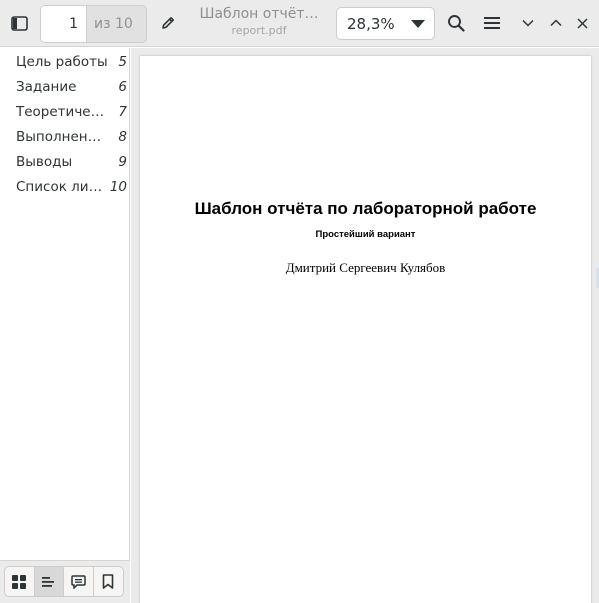 The width and height of the screenshot is (599, 603). I want to click on document-filename: report.pdf, so click(259, 30).